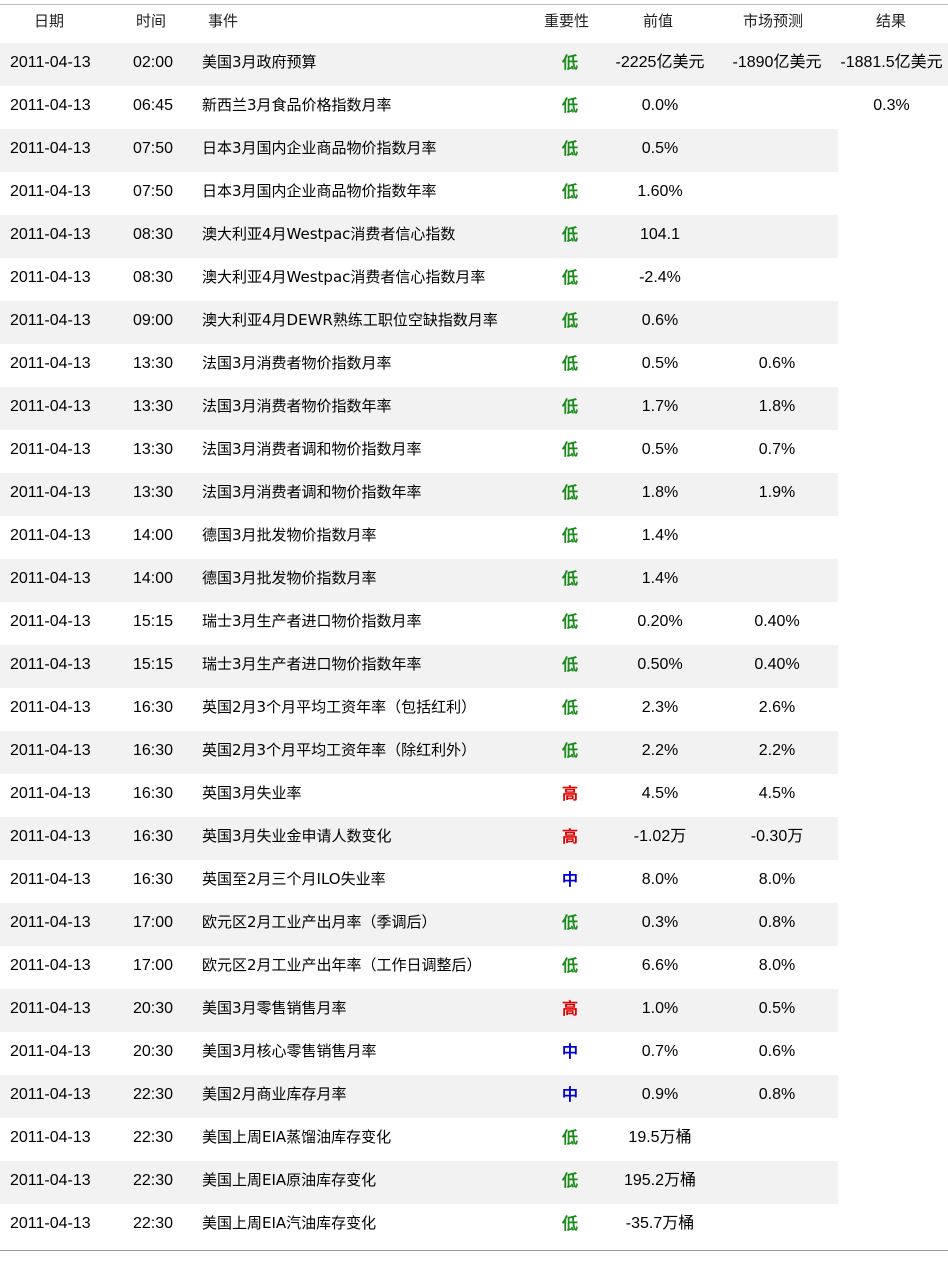 The height and width of the screenshot is (1261, 948). What do you see at coordinates (569, 1008) in the screenshot?
I see `row-importance: 高` at bounding box center [569, 1008].